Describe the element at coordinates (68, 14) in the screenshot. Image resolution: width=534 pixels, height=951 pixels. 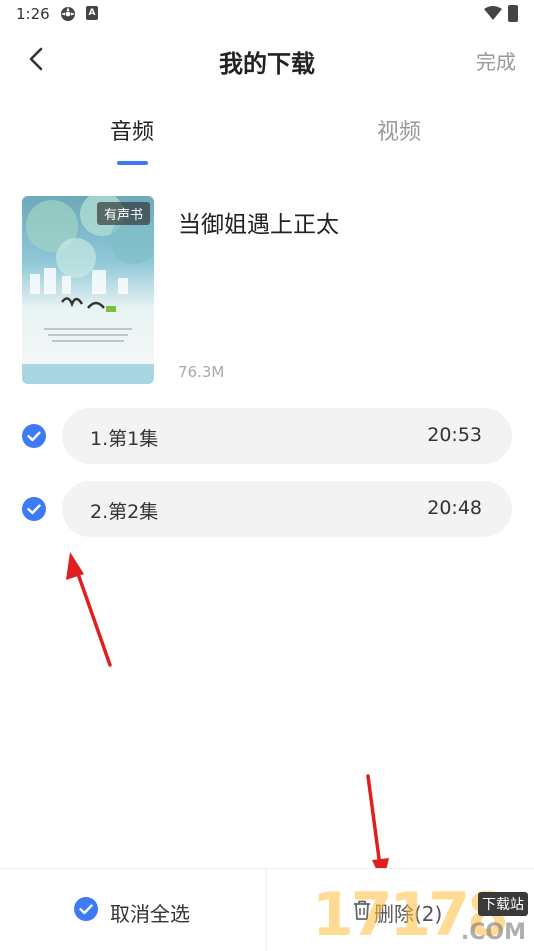
I see `settings-wheel-icon` at that location.